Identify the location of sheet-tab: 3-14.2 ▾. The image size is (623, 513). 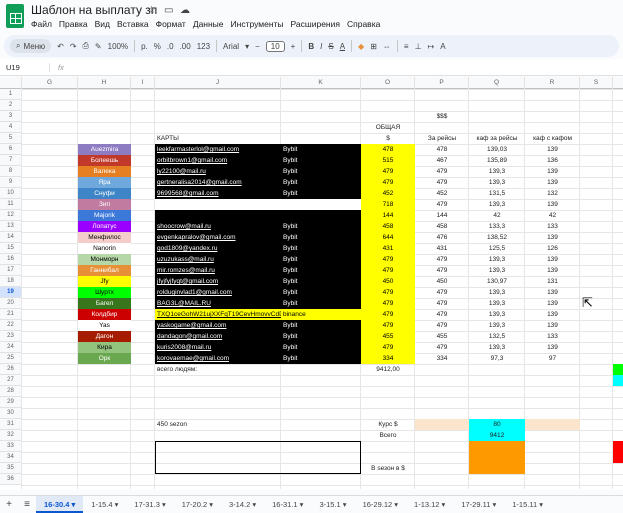
(242, 504).